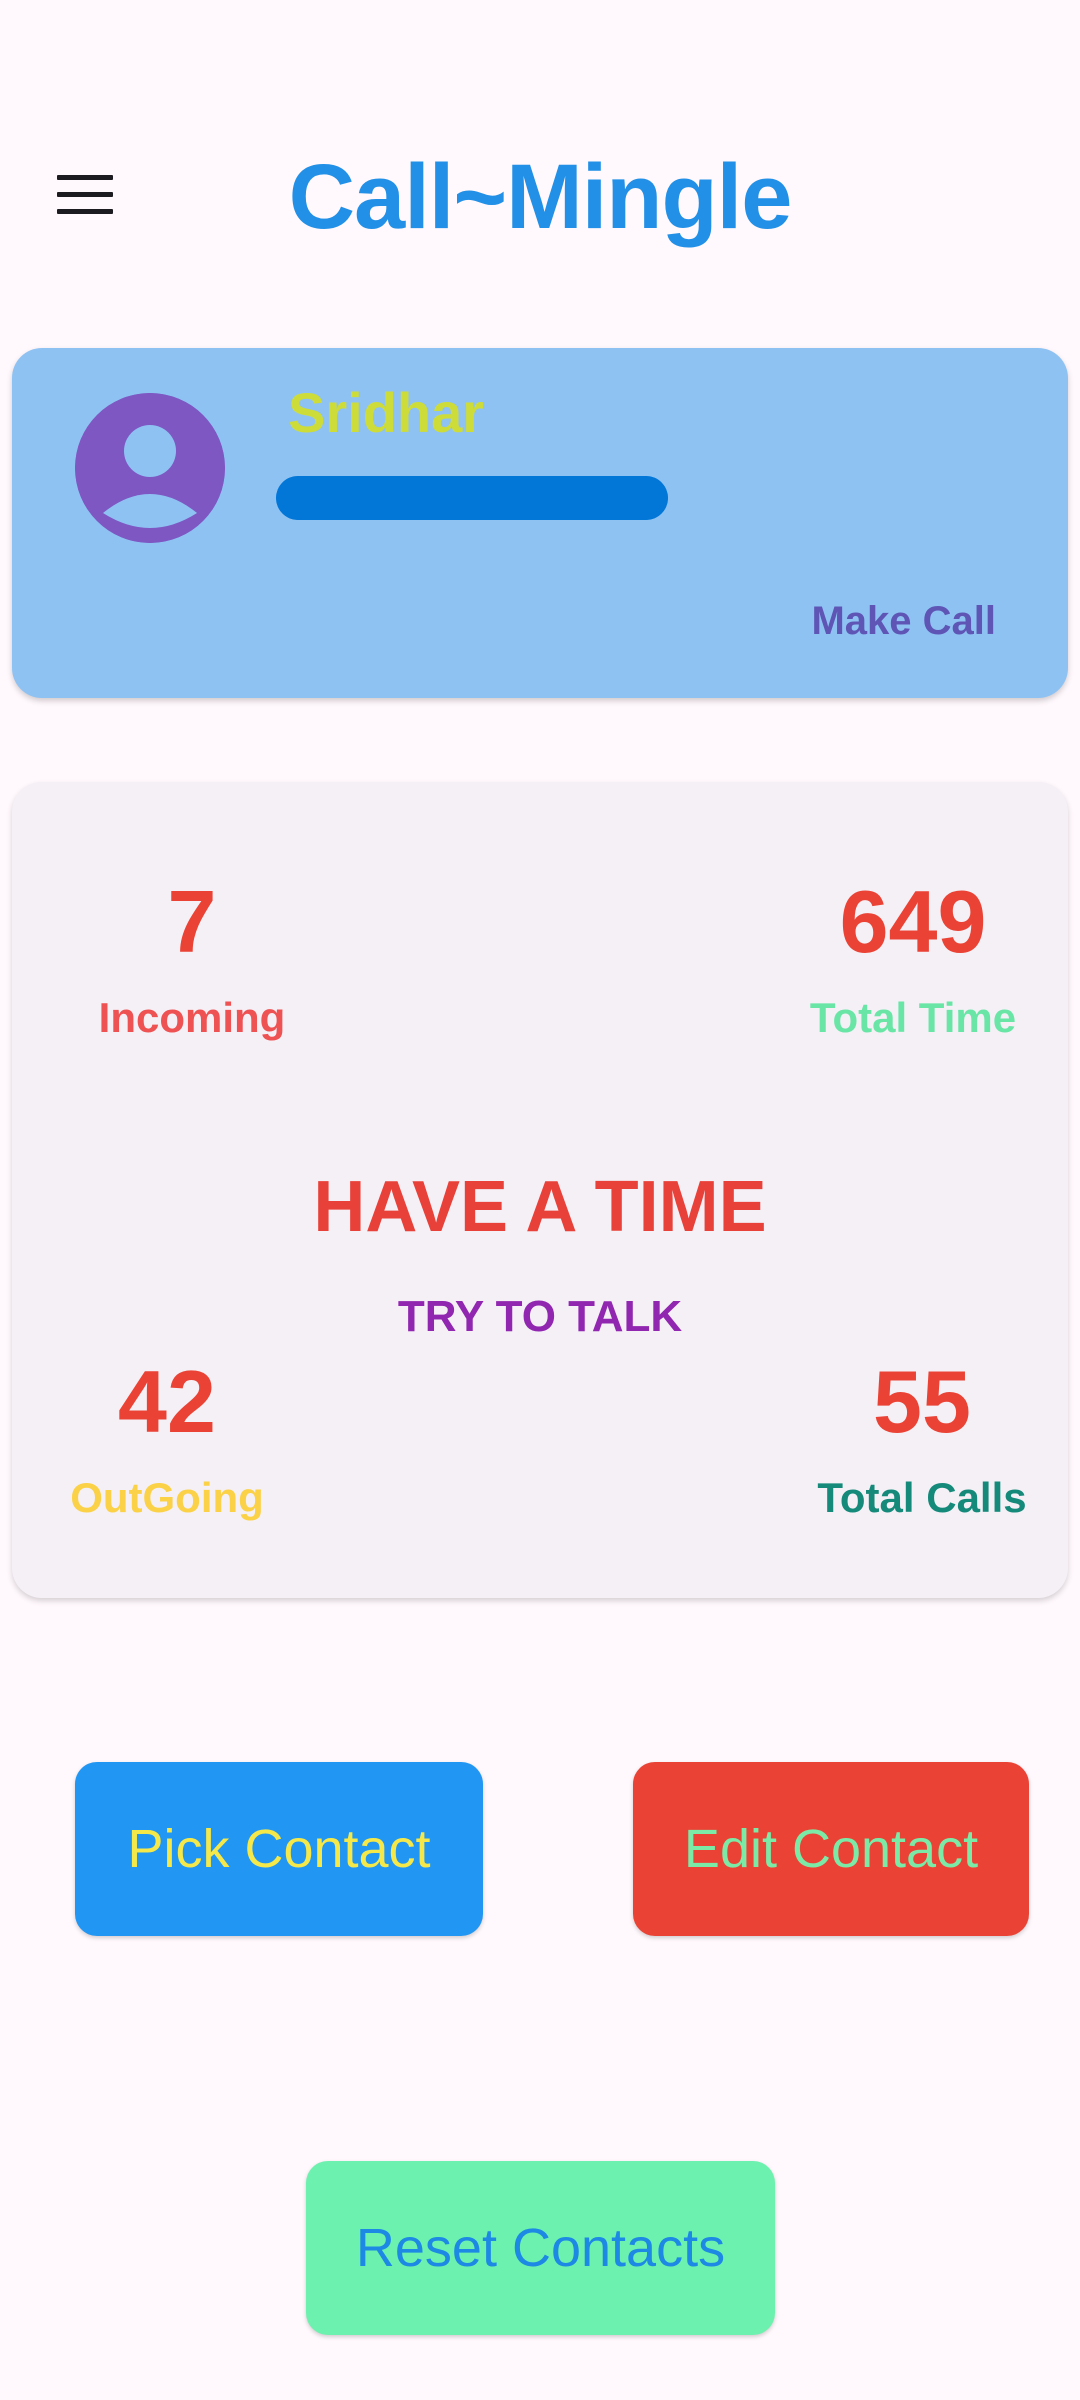 The width and height of the screenshot is (1080, 2400). Describe the element at coordinates (192, 921) in the screenshot. I see `incoming-count: 7` at that location.